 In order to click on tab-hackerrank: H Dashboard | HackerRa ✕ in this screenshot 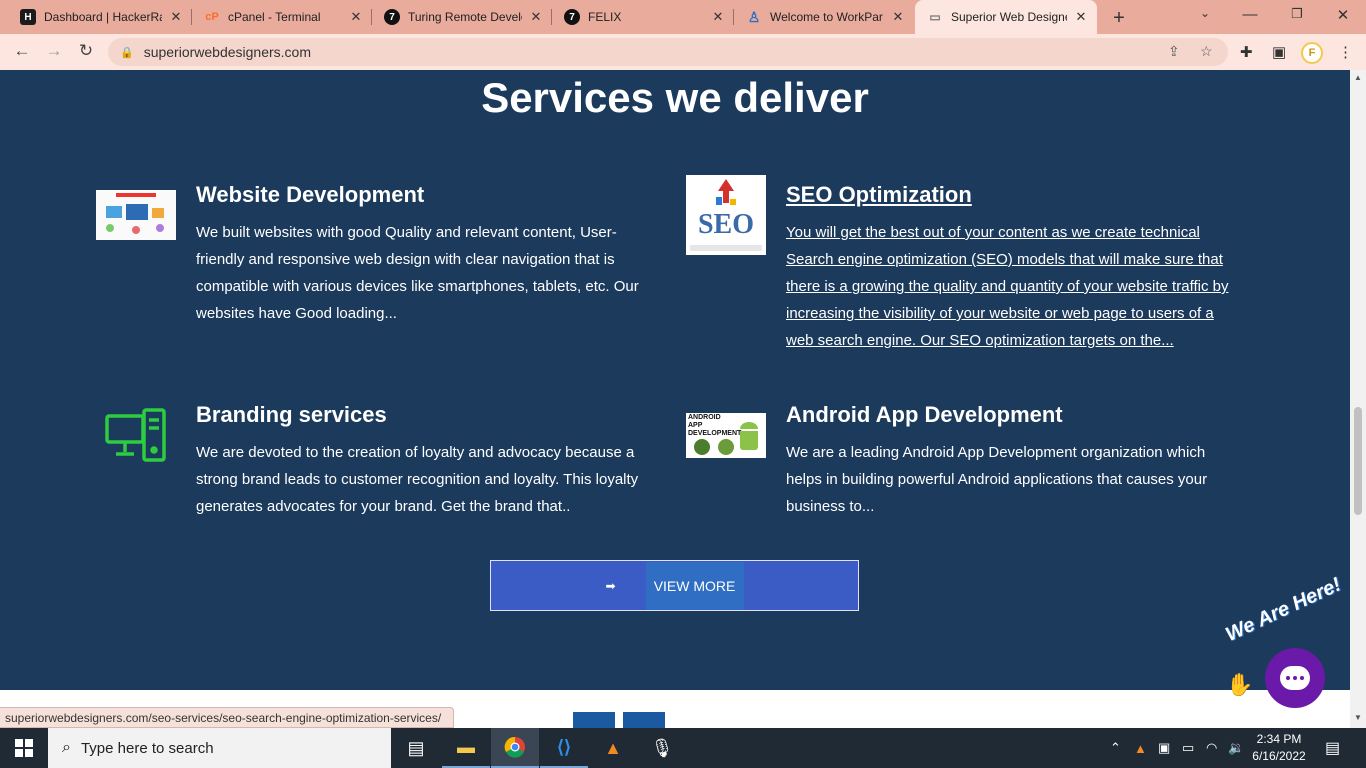, I will do `click(100, 17)`.